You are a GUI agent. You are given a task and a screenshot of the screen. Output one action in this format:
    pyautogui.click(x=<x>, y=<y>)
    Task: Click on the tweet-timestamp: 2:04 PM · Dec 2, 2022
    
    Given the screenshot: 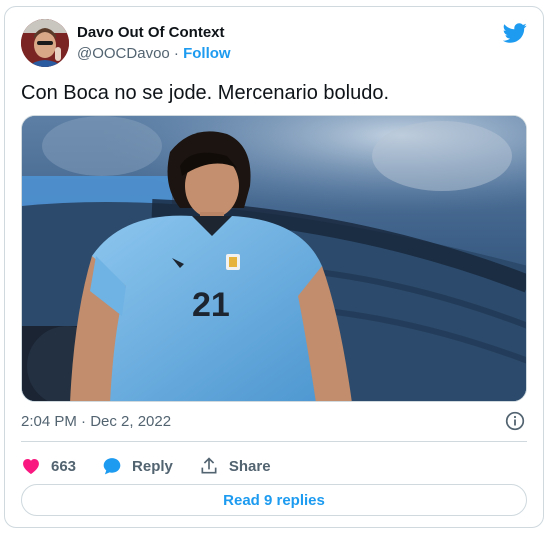 What is the action you would take?
    pyautogui.click(x=96, y=421)
    